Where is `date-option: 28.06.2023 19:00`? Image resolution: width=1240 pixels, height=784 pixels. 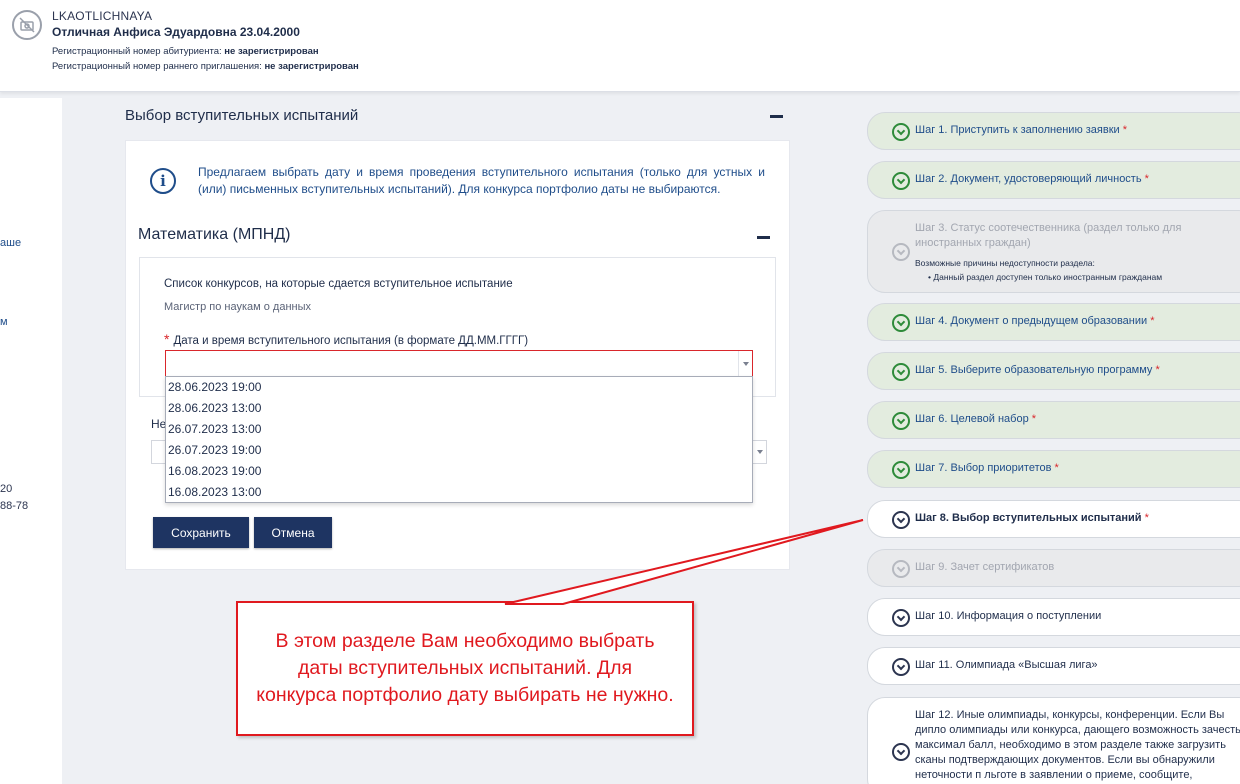 date-option: 28.06.2023 19:00 is located at coordinates (459, 387).